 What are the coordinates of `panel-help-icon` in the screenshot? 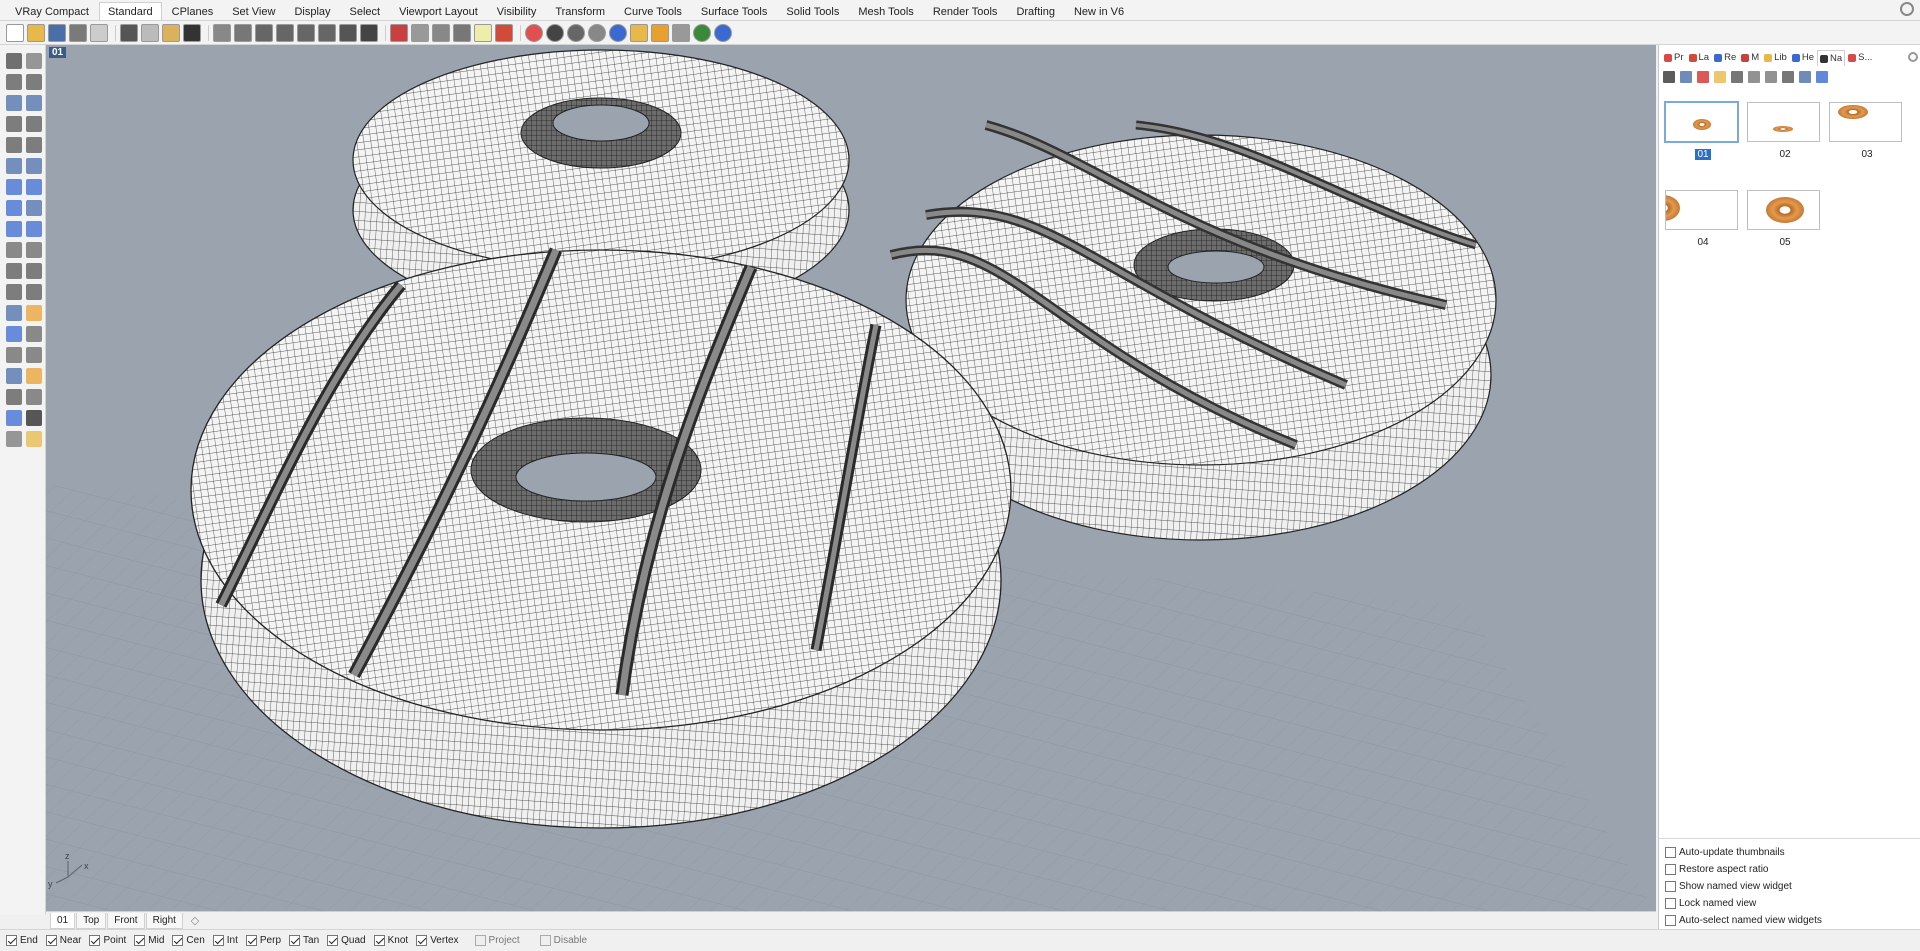 It's located at (1822, 77).